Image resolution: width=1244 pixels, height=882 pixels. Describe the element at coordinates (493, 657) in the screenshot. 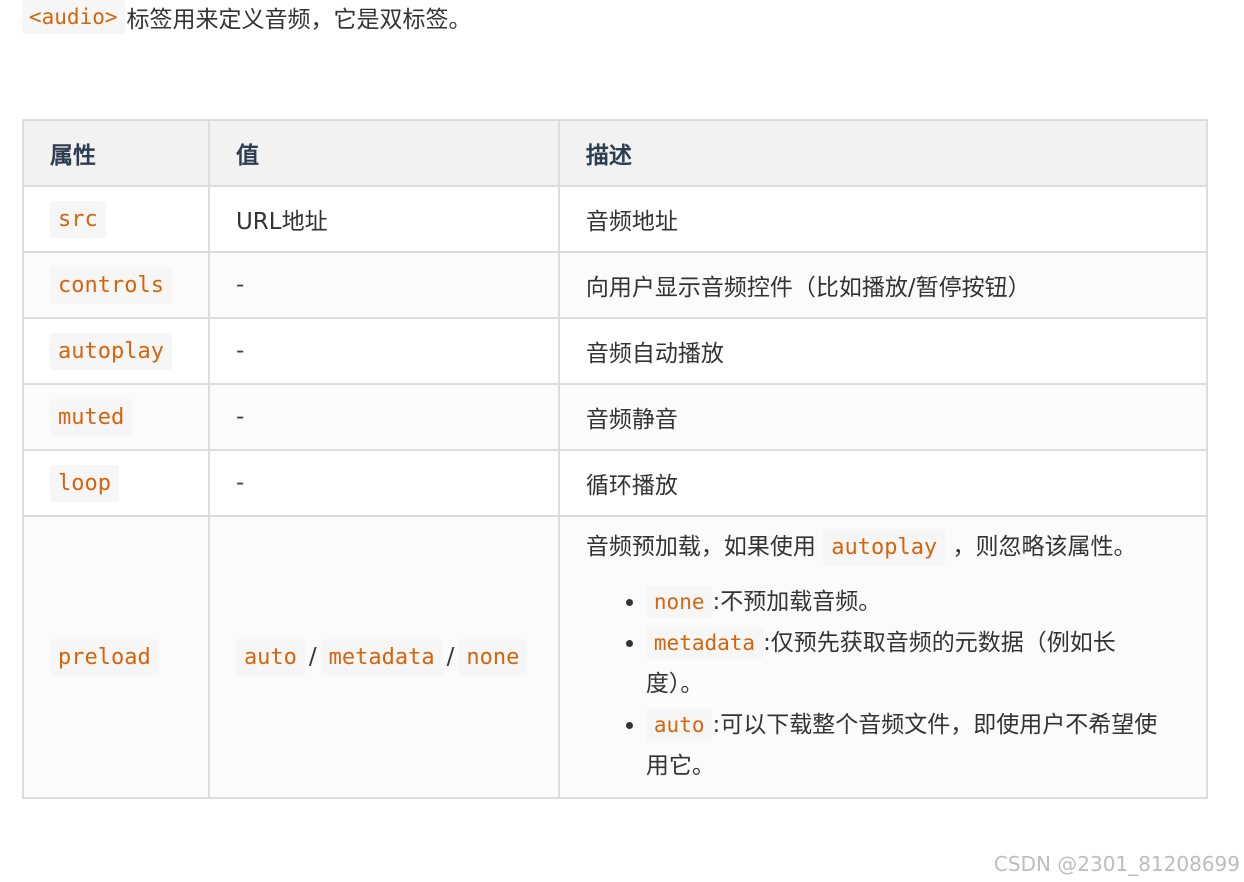

I see `value-none: none` at that location.